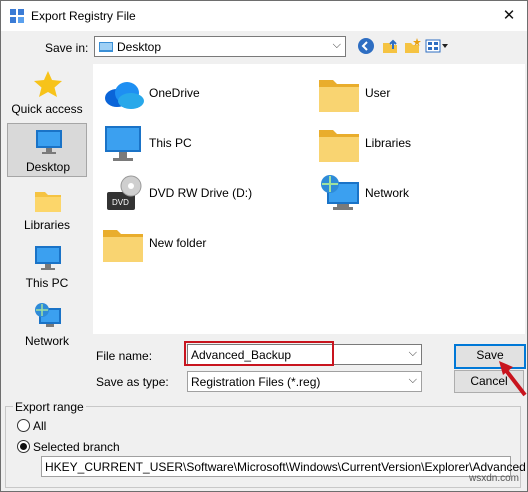 This screenshot has width=528, height=492. Describe the element at coordinates (220, 46) in the screenshot. I see `save-in-dropdown: Desktop ⌵` at that location.